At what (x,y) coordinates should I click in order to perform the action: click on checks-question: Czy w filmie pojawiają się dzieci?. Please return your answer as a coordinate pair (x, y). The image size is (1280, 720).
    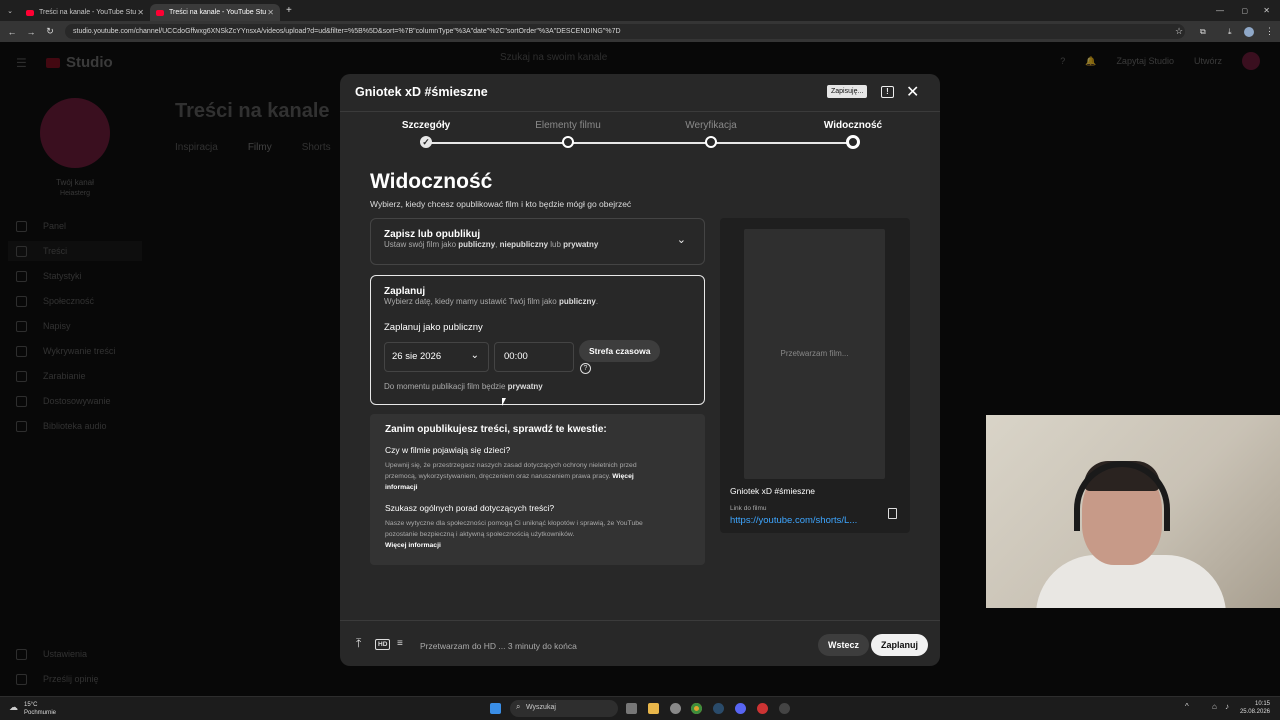
    Looking at the image, I should click on (448, 450).